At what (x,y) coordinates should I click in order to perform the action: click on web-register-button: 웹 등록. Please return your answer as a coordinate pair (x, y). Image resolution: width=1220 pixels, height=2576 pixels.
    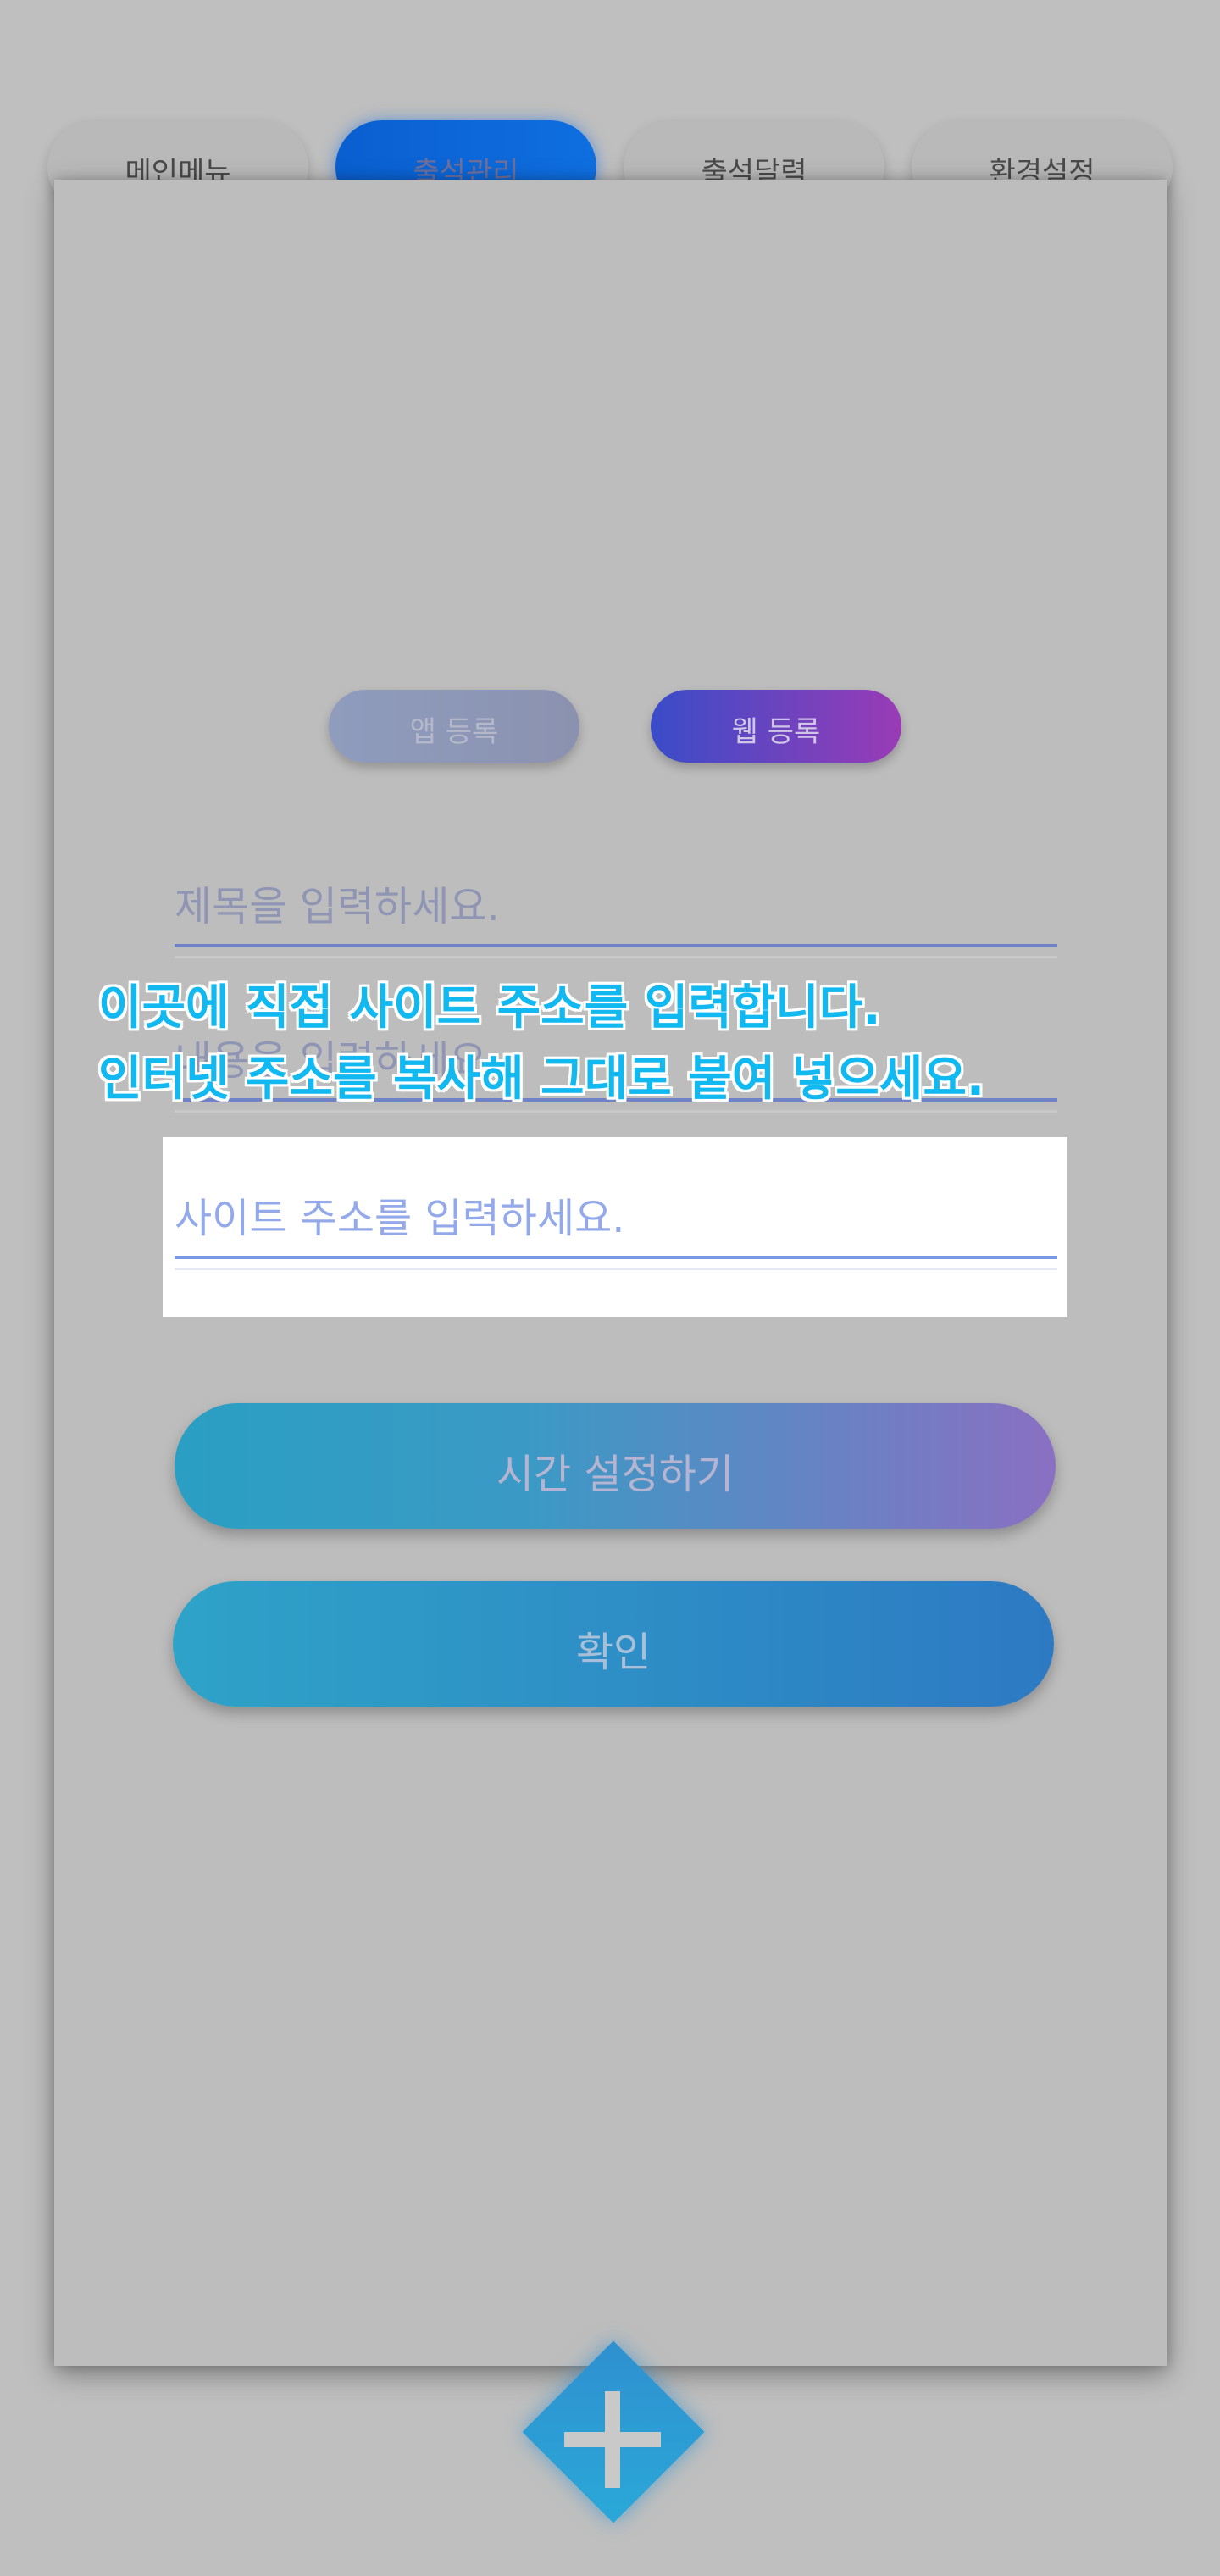
    Looking at the image, I should click on (776, 726).